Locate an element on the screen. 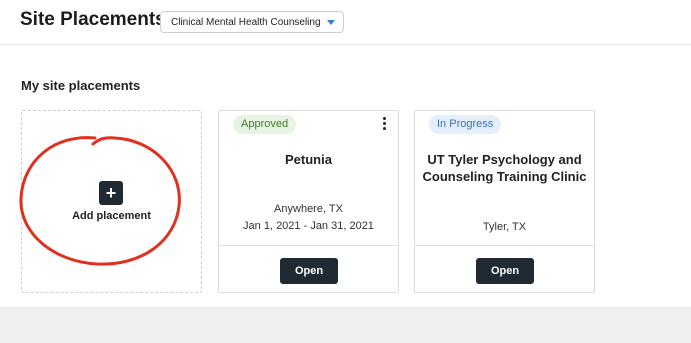 This screenshot has height=343, width=691. add-placement-card: + Add placement is located at coordinates (111, 201).